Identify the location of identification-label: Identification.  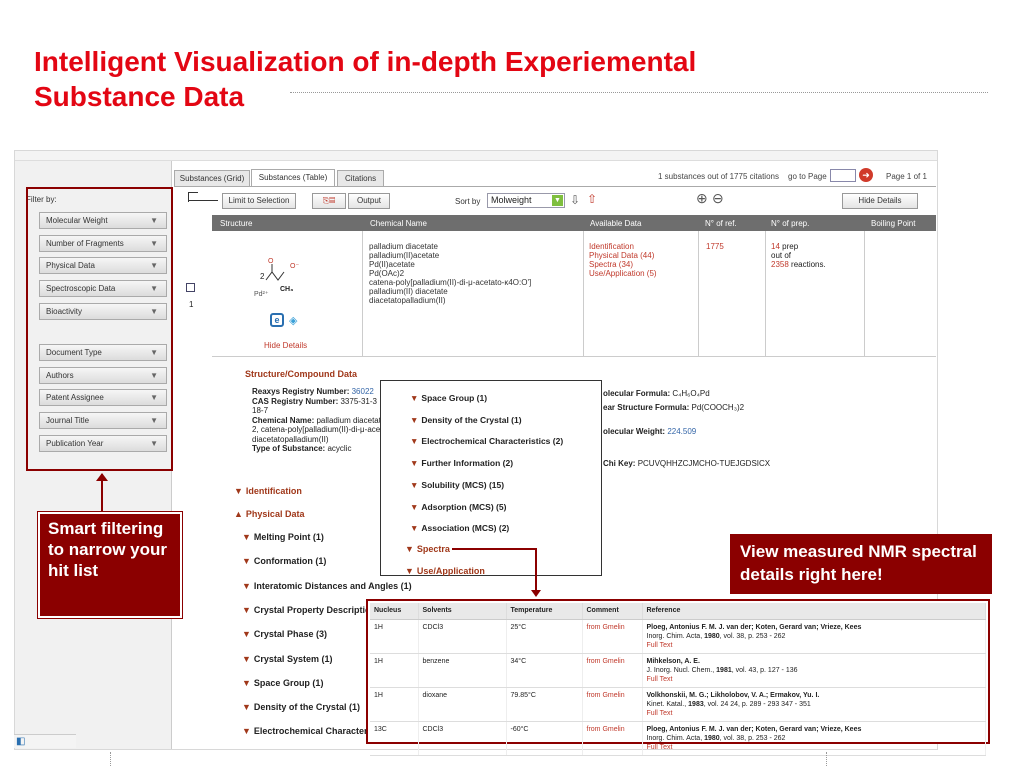
(273, 491).